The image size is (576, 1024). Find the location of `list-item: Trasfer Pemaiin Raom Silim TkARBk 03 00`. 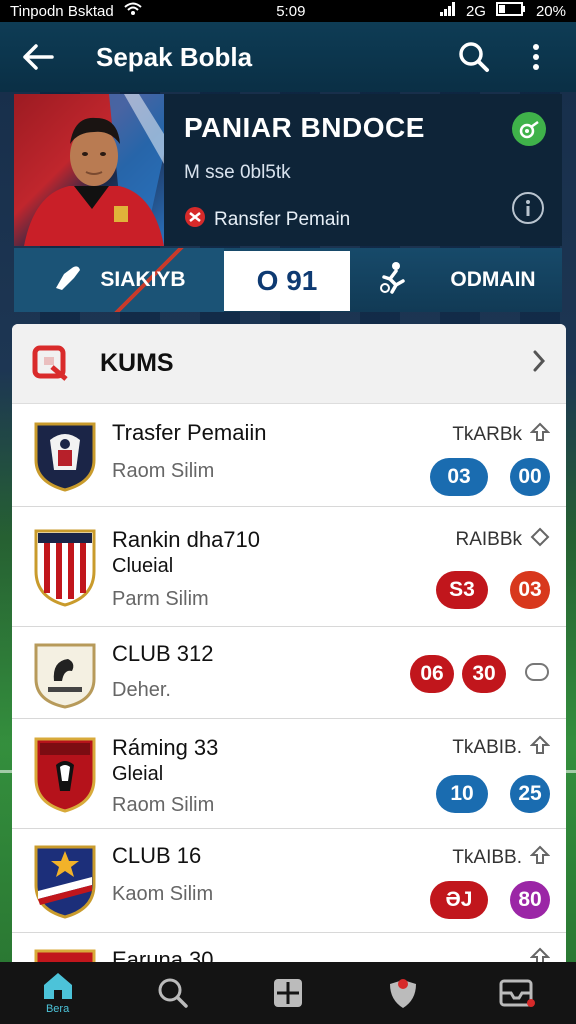

list-item: Trasfer Pemaiin Raom Silim TkARBk 03 00 is located at coordinates (289, 455).